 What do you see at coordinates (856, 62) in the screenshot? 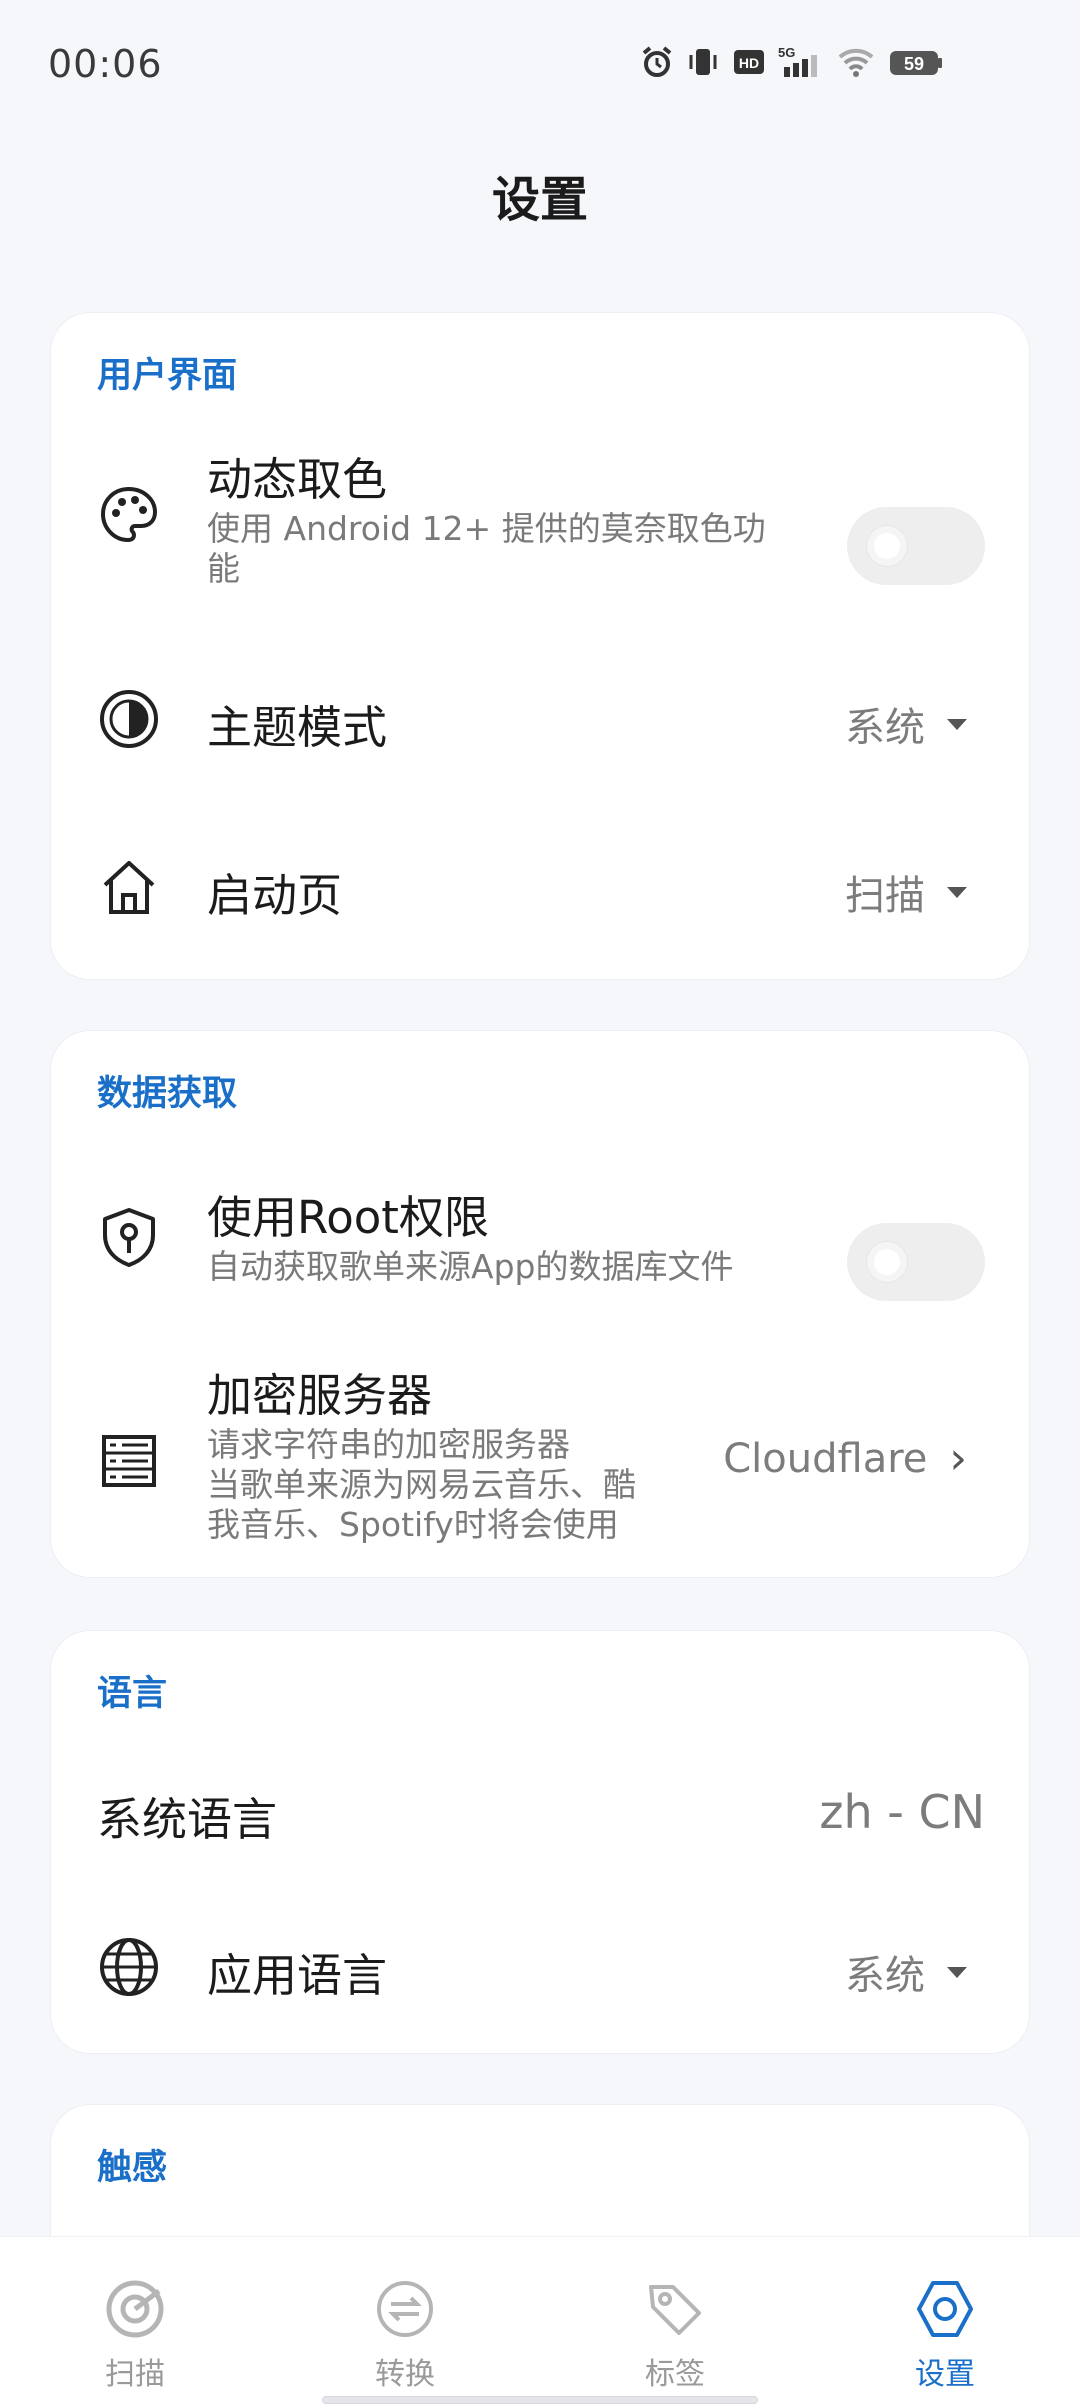
I see `wifi-icon` at bounding box center [856, 62].